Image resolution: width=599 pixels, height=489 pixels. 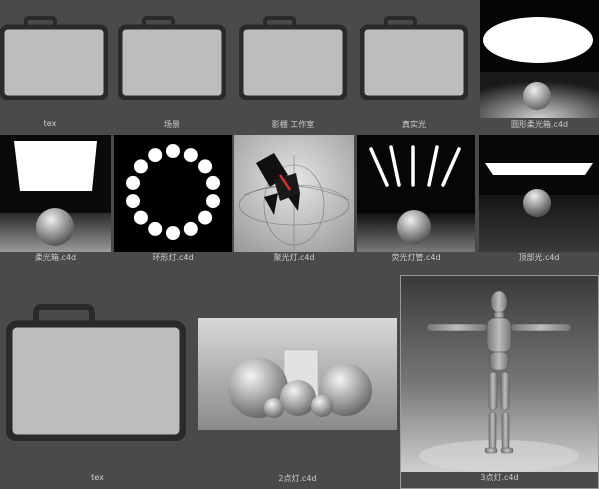 I want to click on asset-spotlight: 聚光灯.c4d, so click(x=294, y=200).